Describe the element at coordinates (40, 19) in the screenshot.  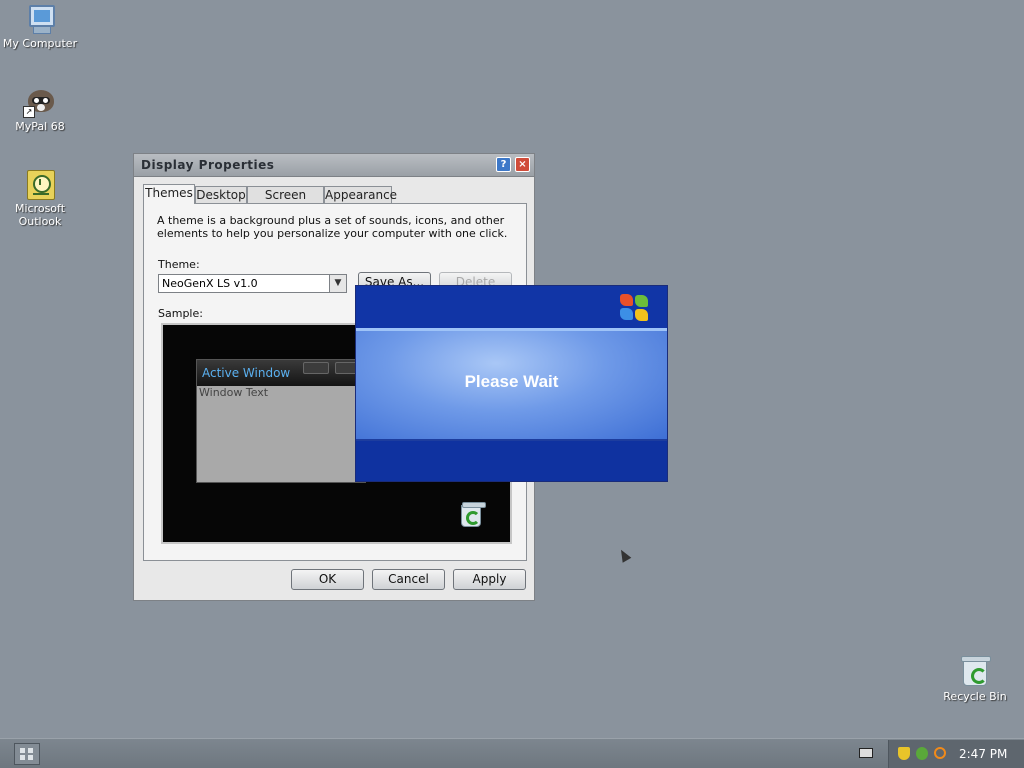
I see `my-computer-icon` at that location.